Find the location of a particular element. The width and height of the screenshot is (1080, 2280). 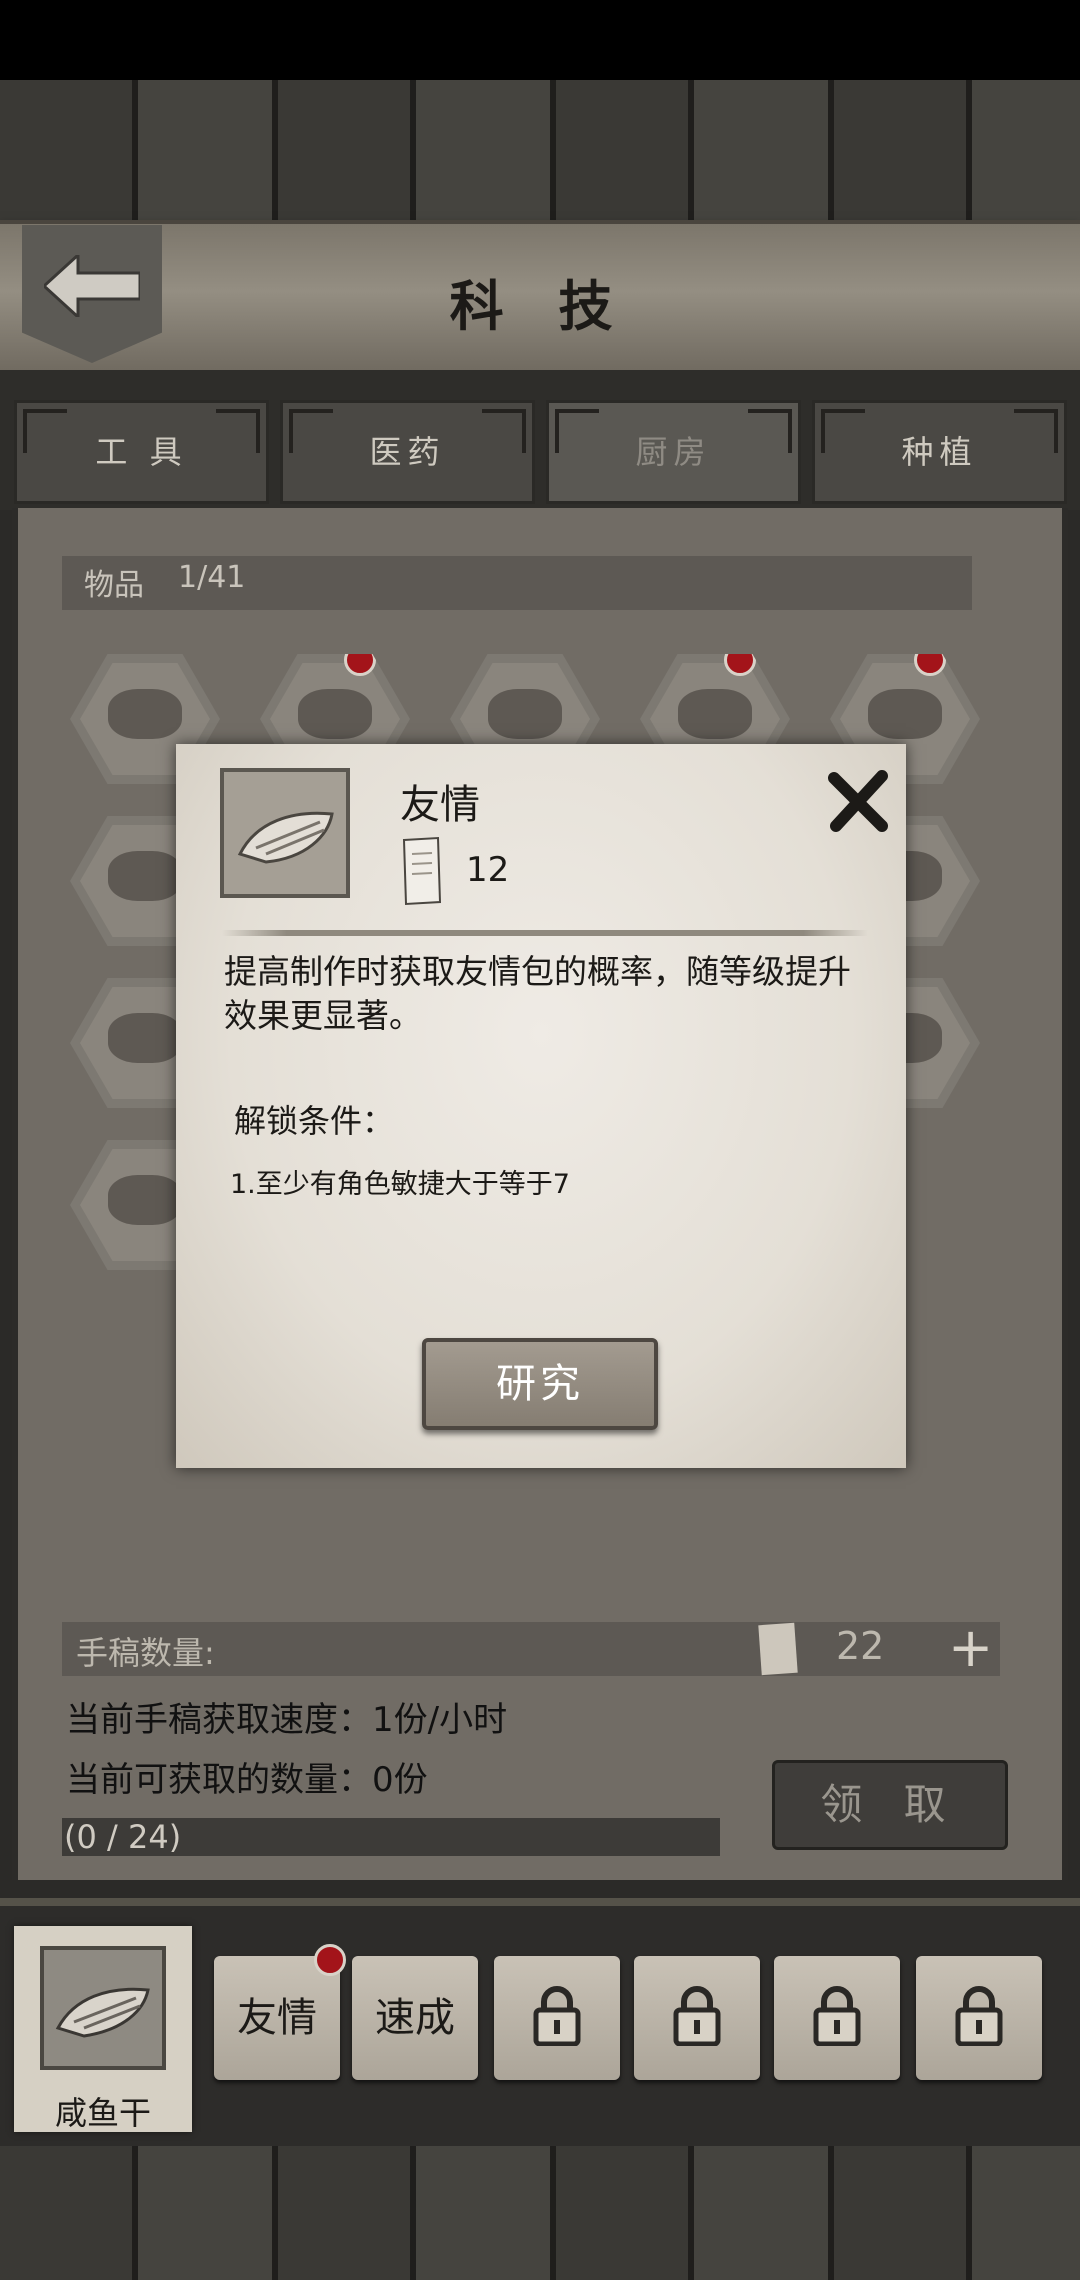

skill-label: 速成 is located at coordinates (415, 2018).